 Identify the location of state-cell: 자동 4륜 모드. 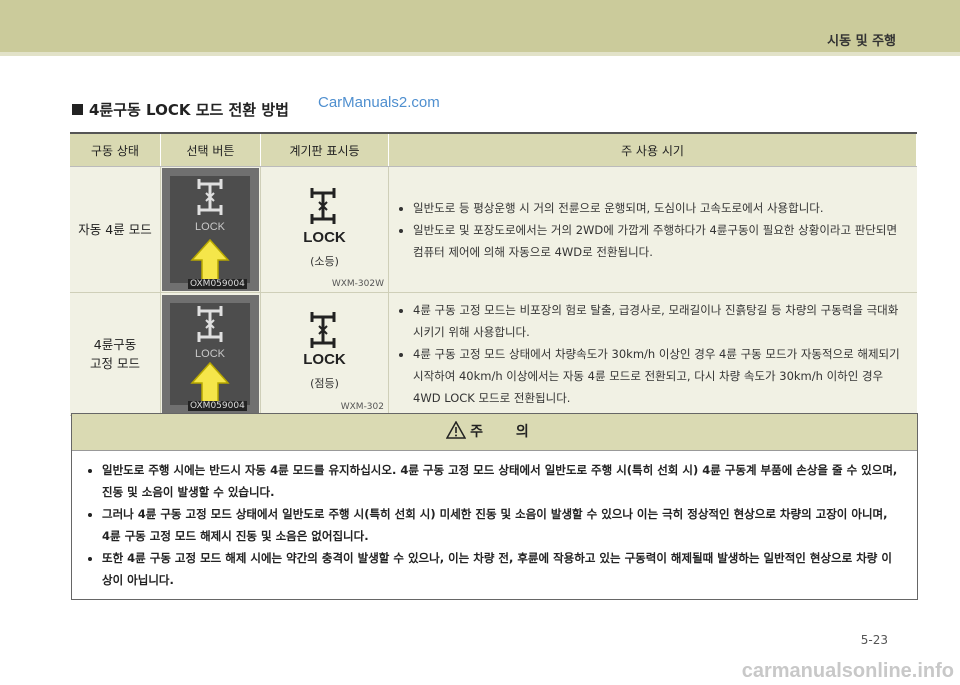
(115, 229).